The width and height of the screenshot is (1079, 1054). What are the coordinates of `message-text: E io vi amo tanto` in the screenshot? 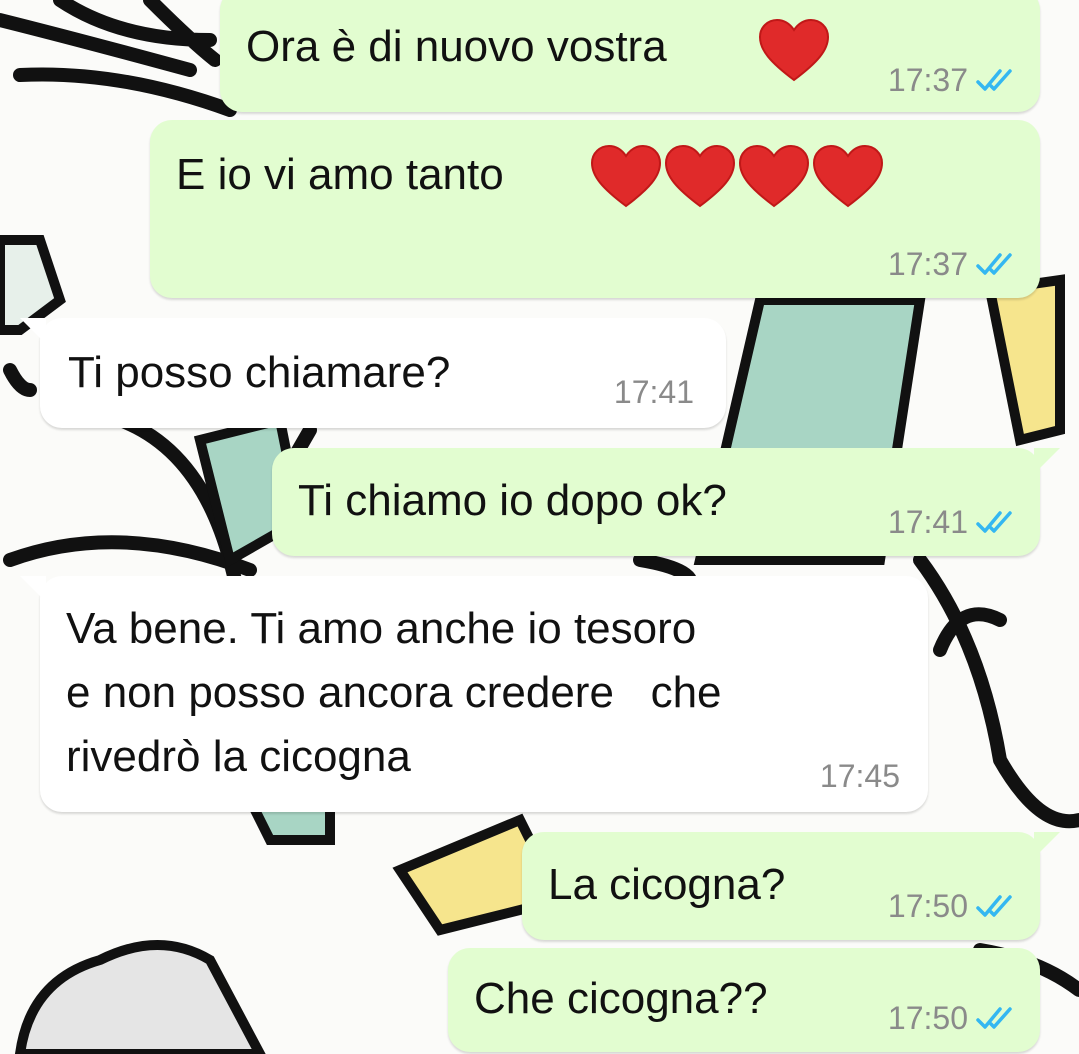 It's located at (340, 174).